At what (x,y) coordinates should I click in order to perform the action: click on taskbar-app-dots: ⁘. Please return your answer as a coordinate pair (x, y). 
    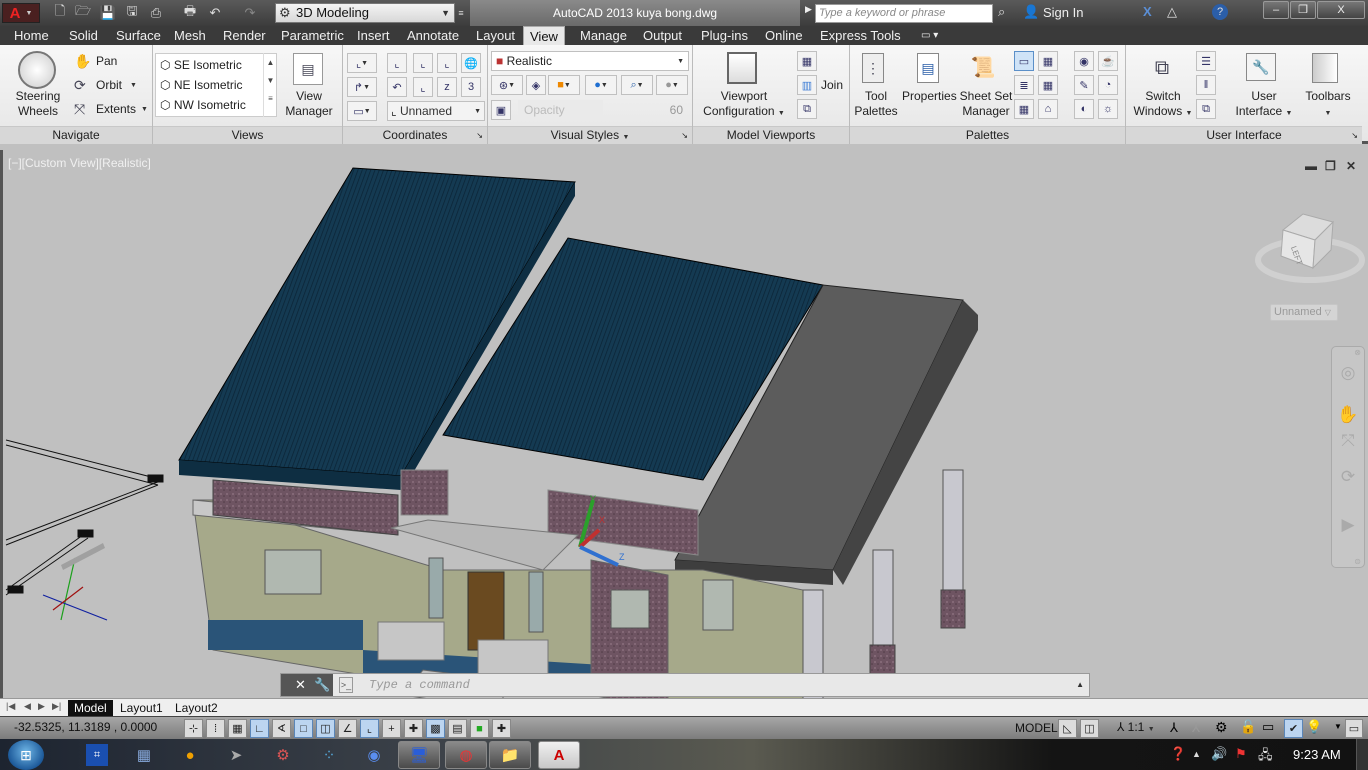
    Looking at the image, I should click on (329, 755).